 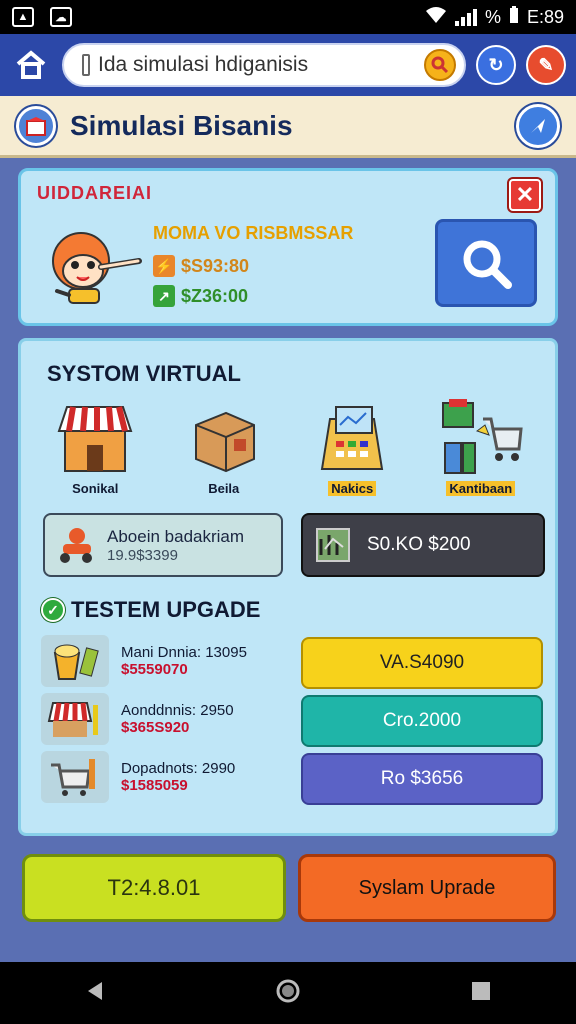 I want to click on stat-left-value: 19.9$3399, so click(x=142, y=555).